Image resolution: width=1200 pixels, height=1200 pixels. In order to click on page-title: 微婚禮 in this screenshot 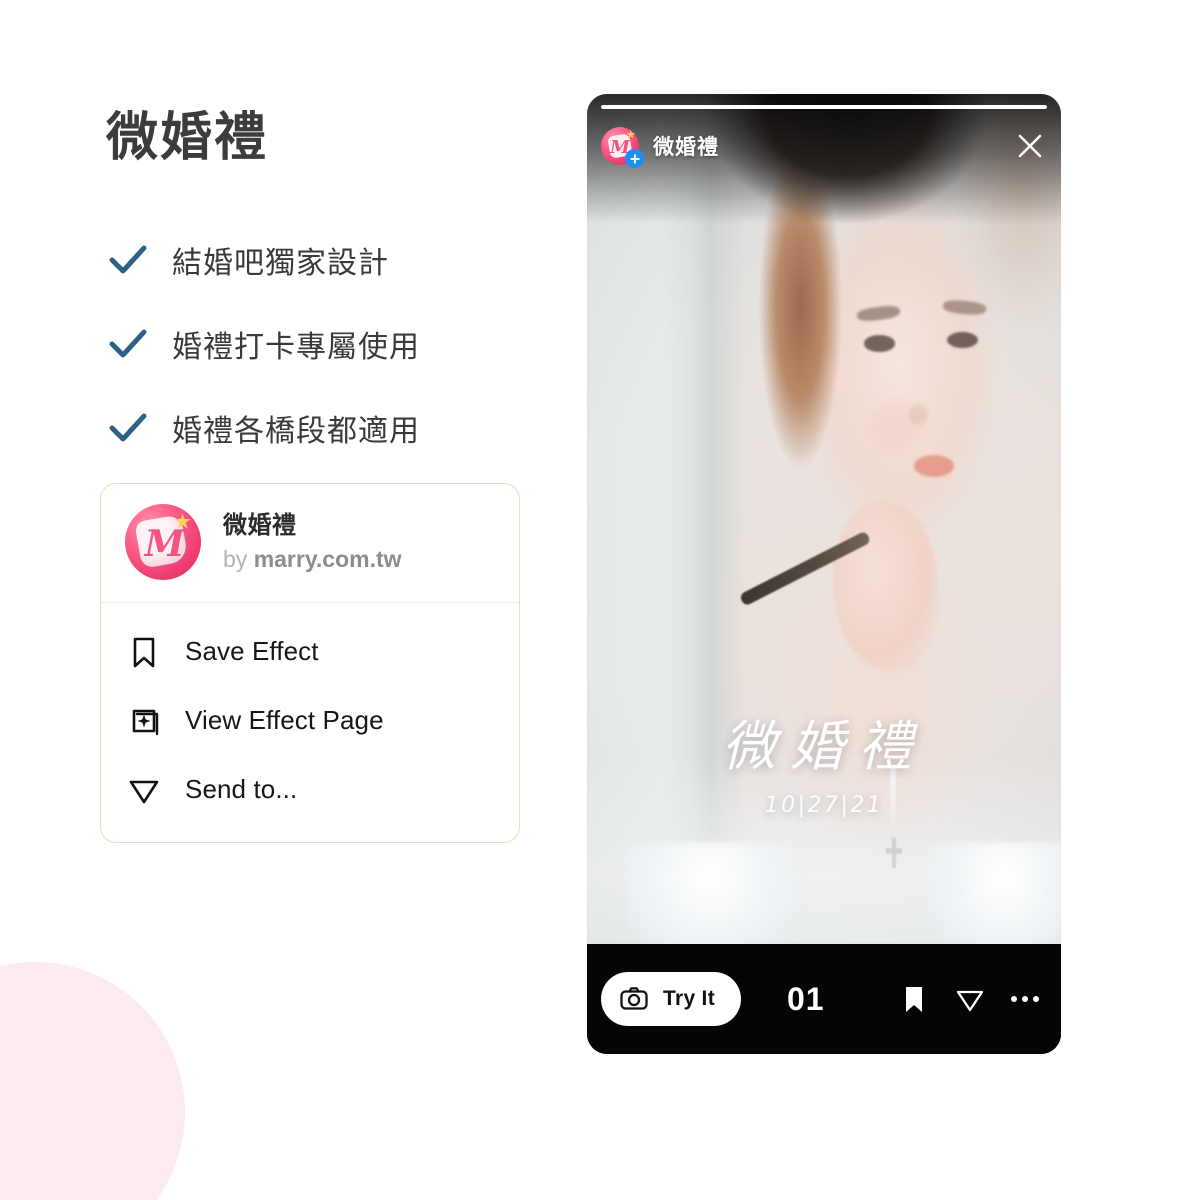, I will do `click(187, 138)`.